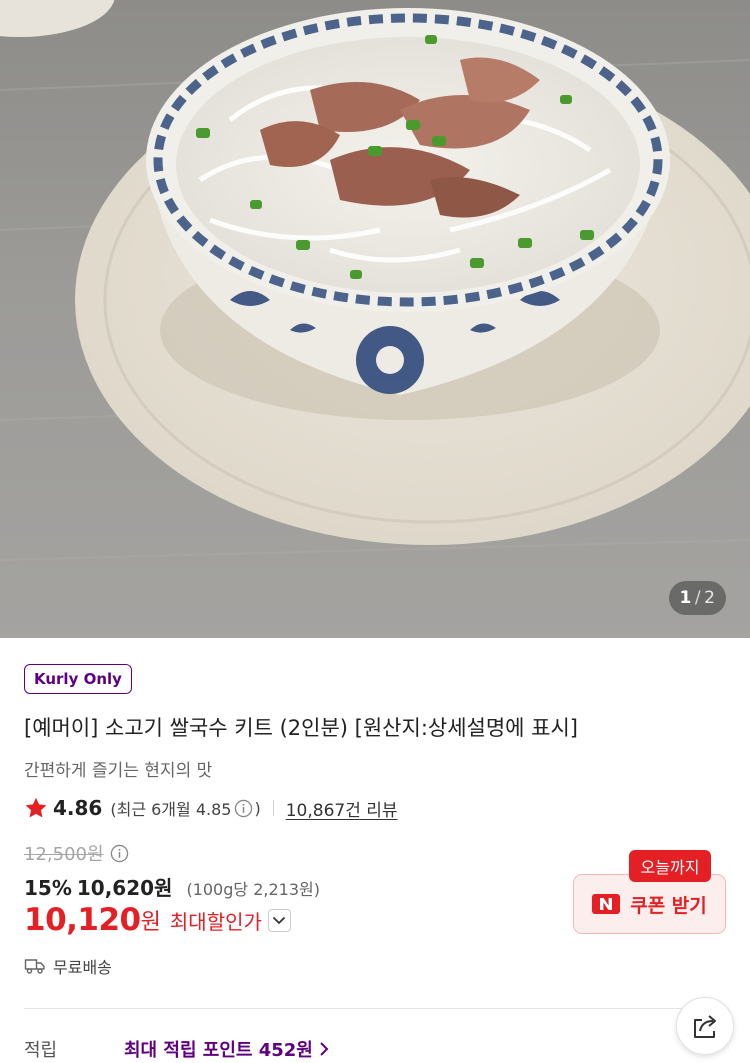 Image resolution: width=750 pixels, height=1063 pixels. I want to click on coupon-widget: 오늘까지 쿠폰 받기, so click(649, 892).